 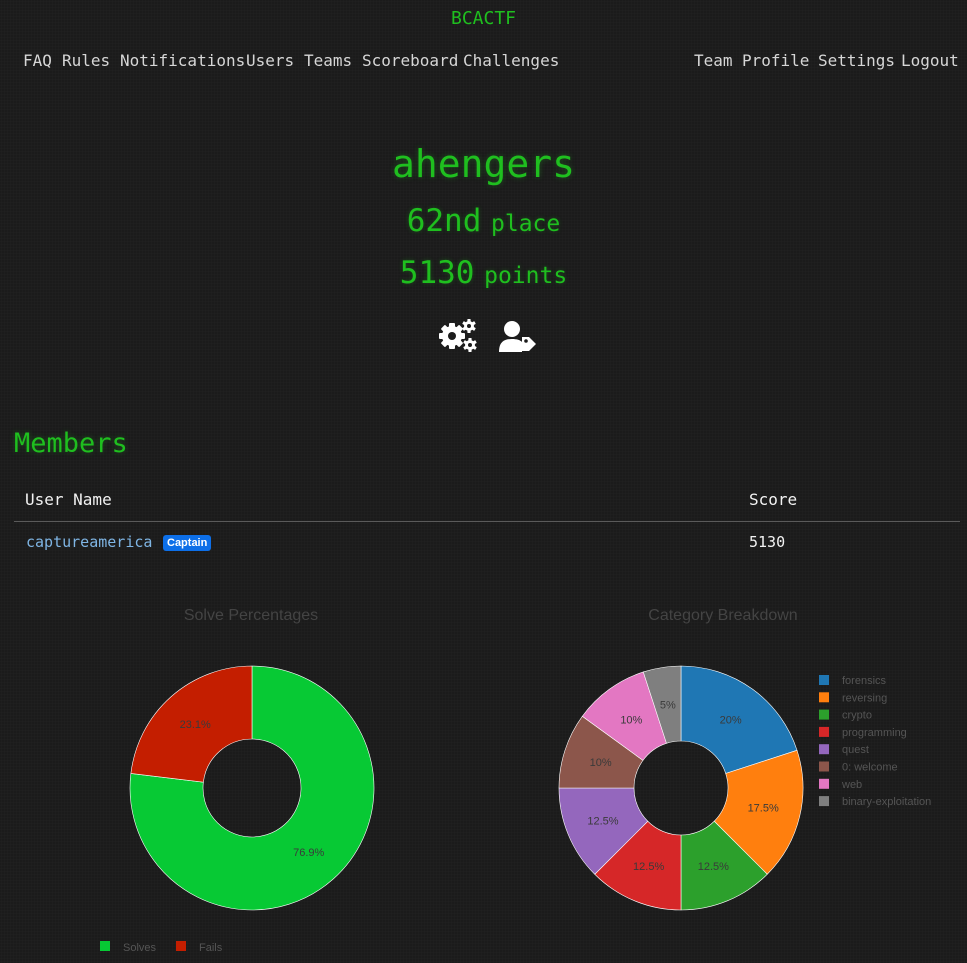 What do you see at coordinates (601, 763) in the screenshot?
I see `slice-label-0-welcome: 10%` at bounding box center [601, 763].